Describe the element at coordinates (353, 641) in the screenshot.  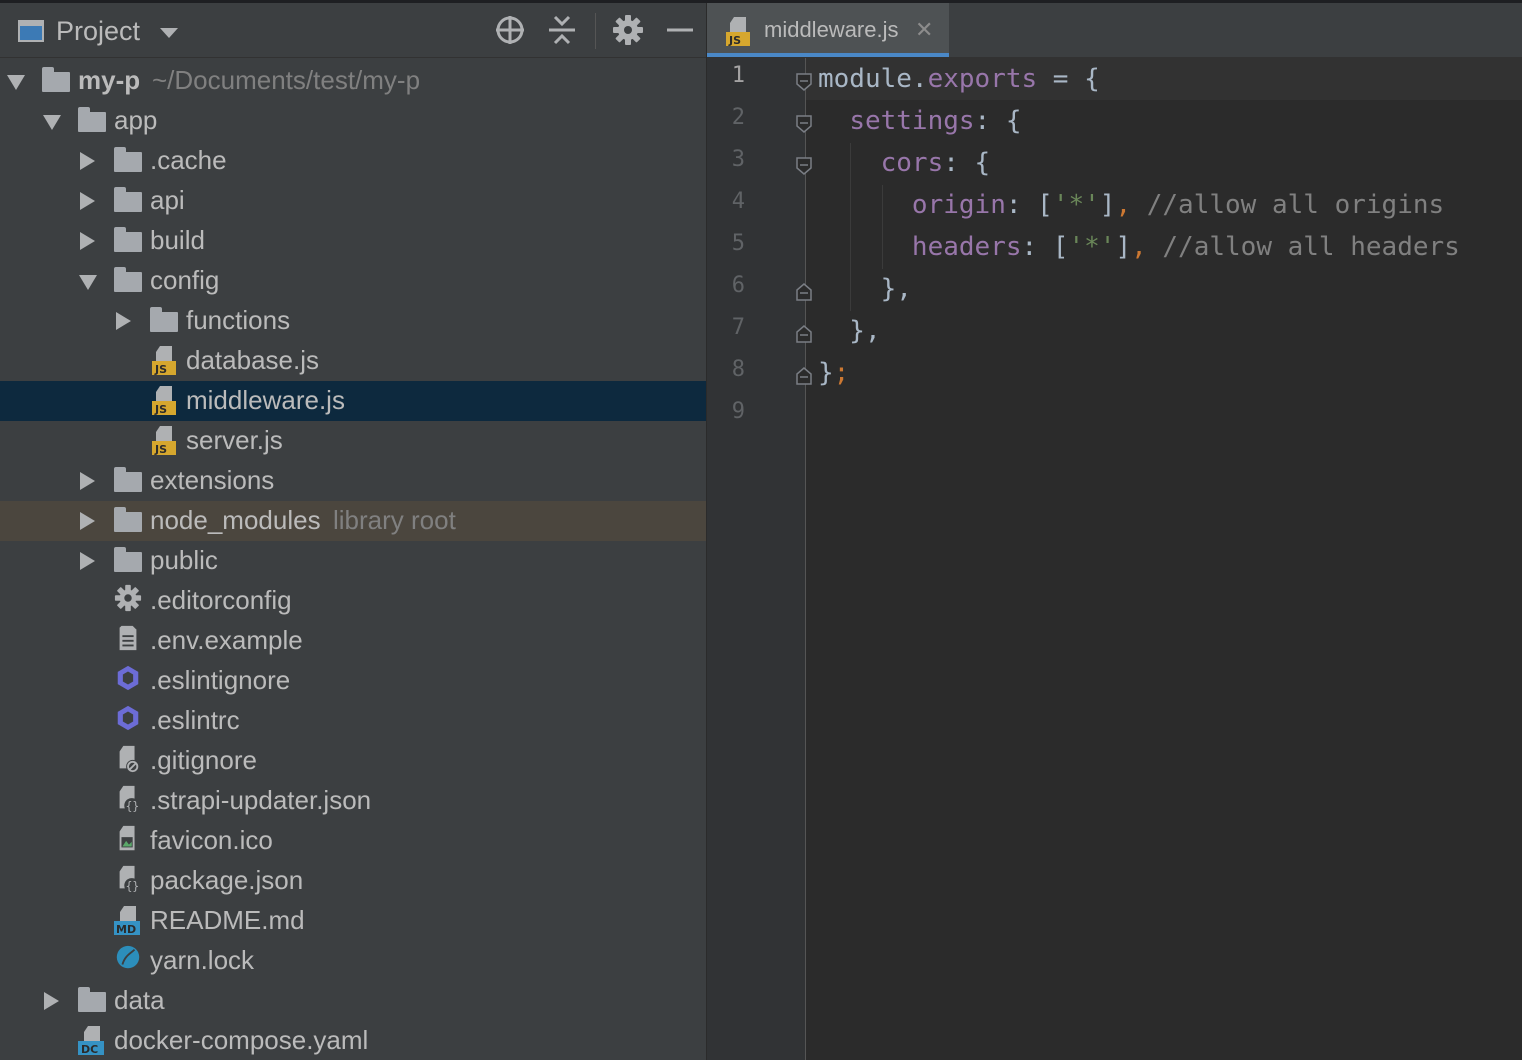
I see `tree-row-env-example: .env.example` at that location.